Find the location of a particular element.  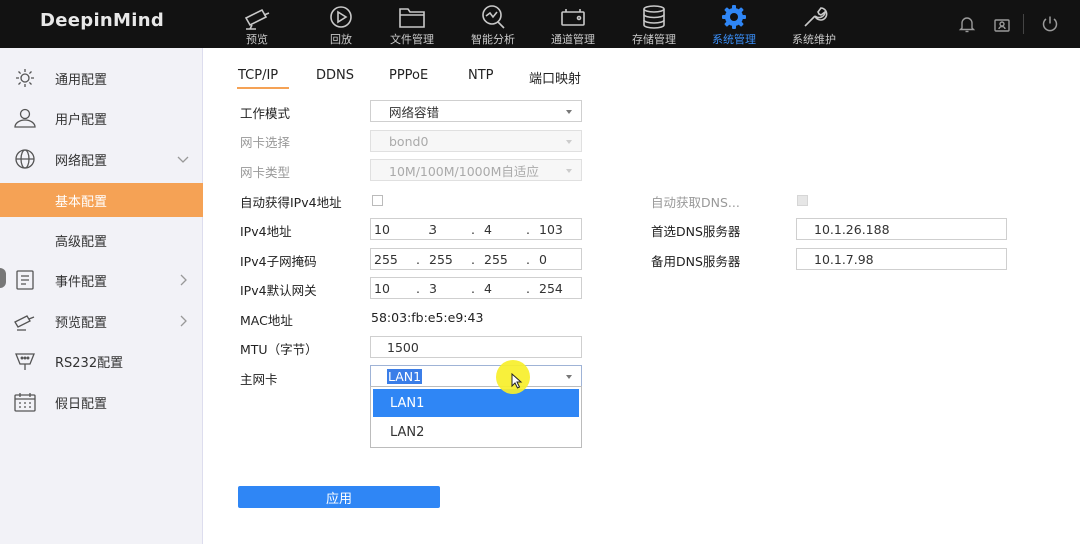

tab-port-mapping: 端口映射 is located at coordinates (555, 77).